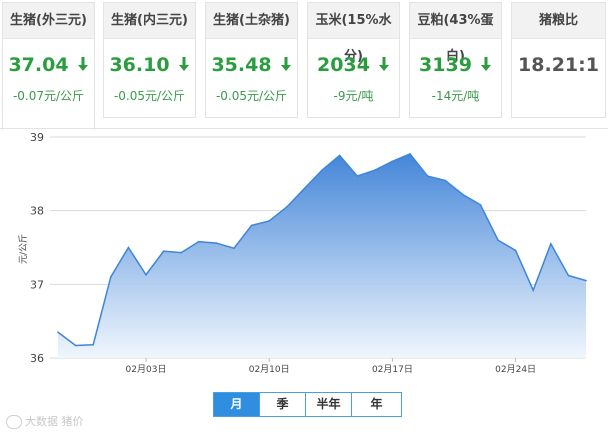 The image size is (608, 434). What do you see at coordinates (54, 421) in the screenshot?
I see `watermark-text: 大数据 猪价` at bounding box center [54, 421].